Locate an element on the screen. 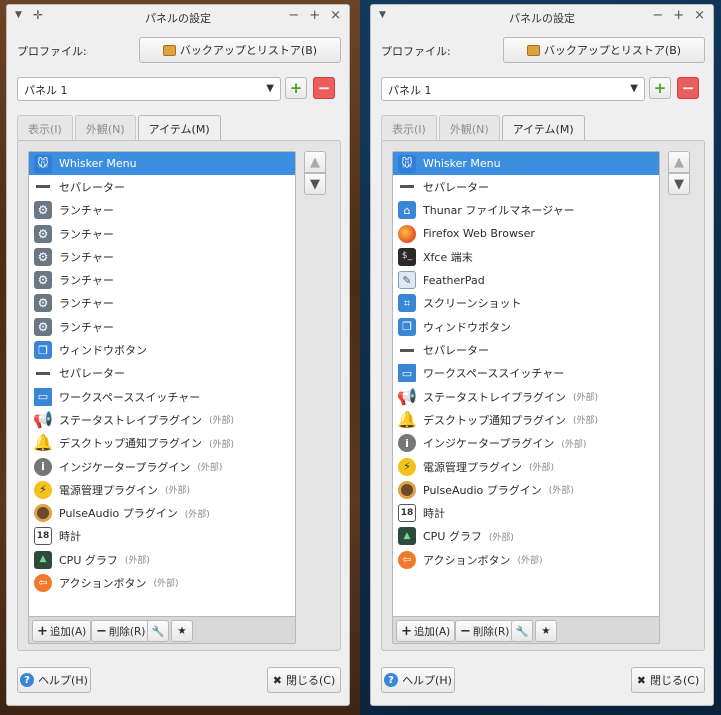 The width and height of the screenshot is (721, 715). minus-icon: − is located at coordinates (324, 88).